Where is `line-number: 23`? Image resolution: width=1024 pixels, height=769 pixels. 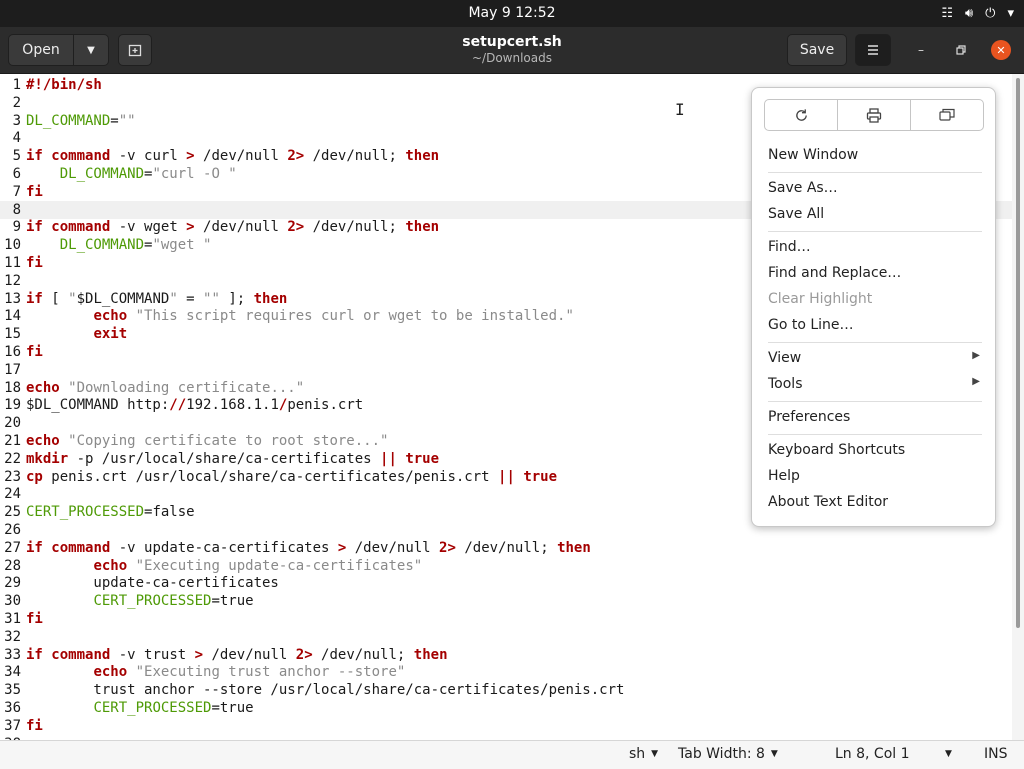
line-number: 23 is located at coordinates (12, 476).